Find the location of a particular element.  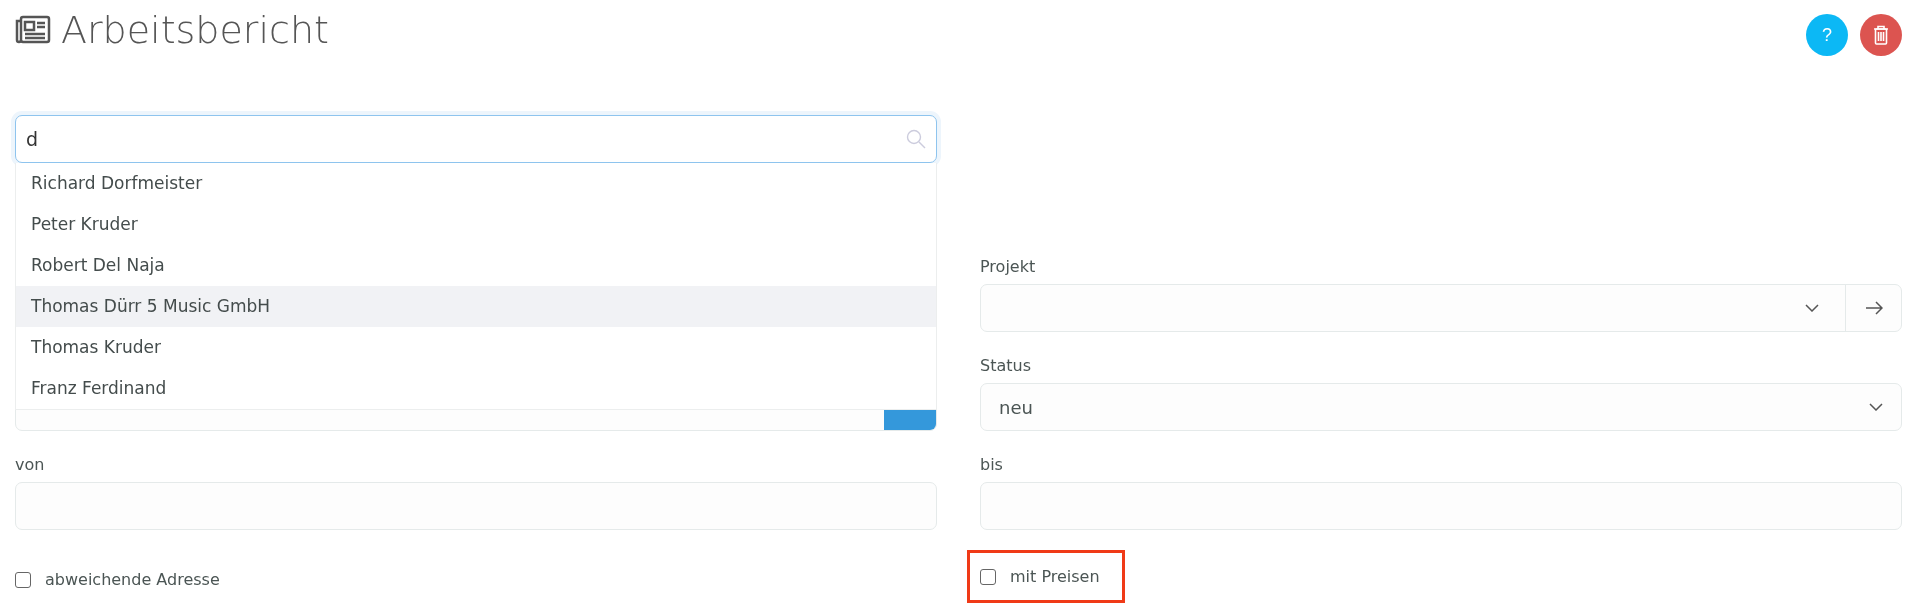

newspaper-icon is located at coordinates (33, 30).